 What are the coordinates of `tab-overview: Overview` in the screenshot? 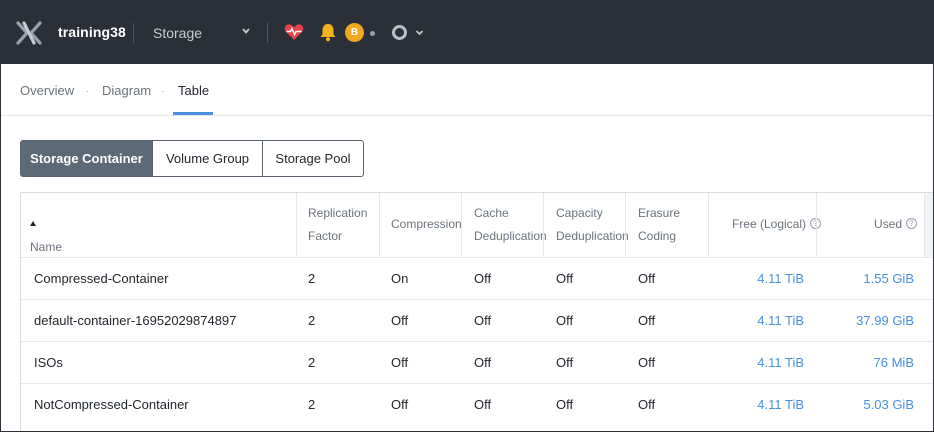 It's located at (47, 90).